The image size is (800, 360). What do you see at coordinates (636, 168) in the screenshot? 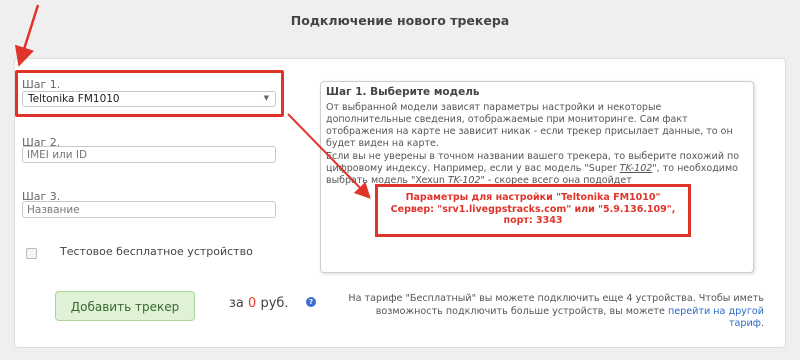
I see `model-code-1: TK-102` at bounding box center [636, 168].